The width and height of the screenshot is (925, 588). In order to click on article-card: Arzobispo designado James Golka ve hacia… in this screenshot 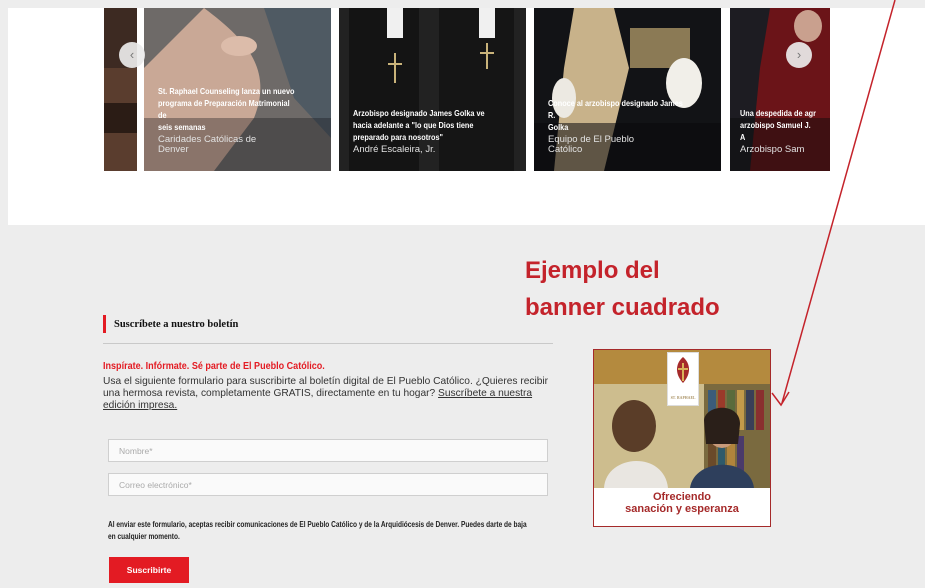, I will do `click(432, 89)`.